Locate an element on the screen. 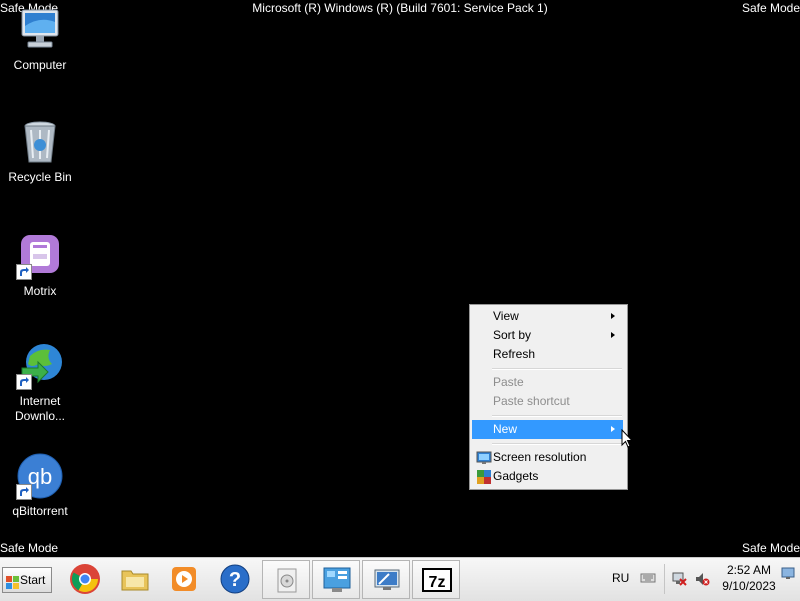  taskbar: Start ? 7z RU 2:52 AM 9/10/2023 is located at coordinates (400, 579).